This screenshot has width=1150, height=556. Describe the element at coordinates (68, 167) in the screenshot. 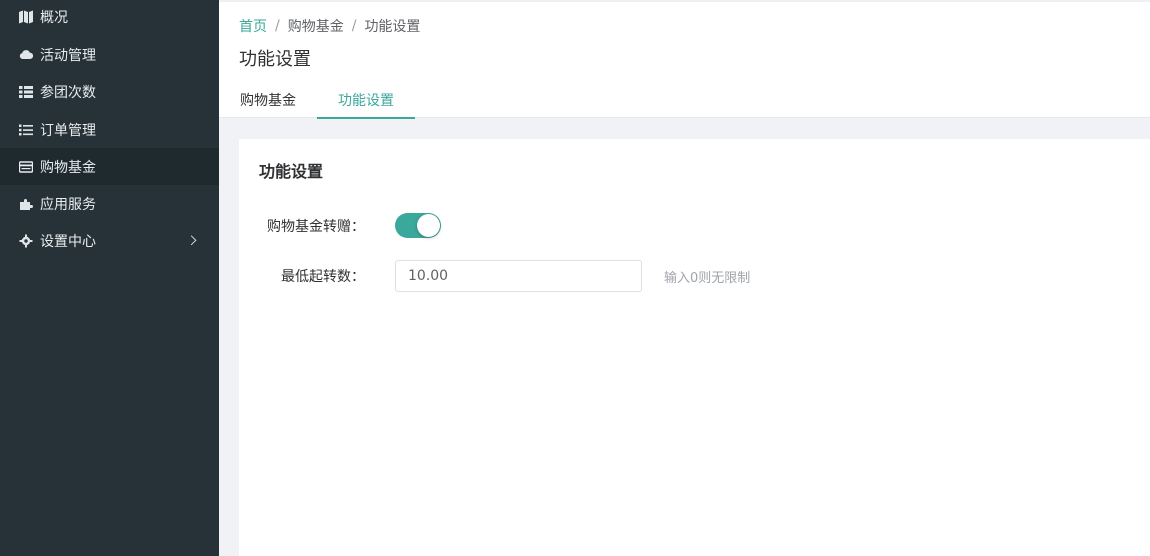

I see `sidebar-item-label: 购物基金` at that location.